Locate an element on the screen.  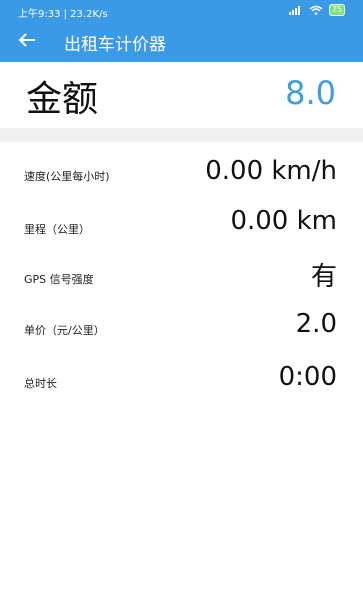
page-title: 出租车计价器 is located at coordinates (115, 44).